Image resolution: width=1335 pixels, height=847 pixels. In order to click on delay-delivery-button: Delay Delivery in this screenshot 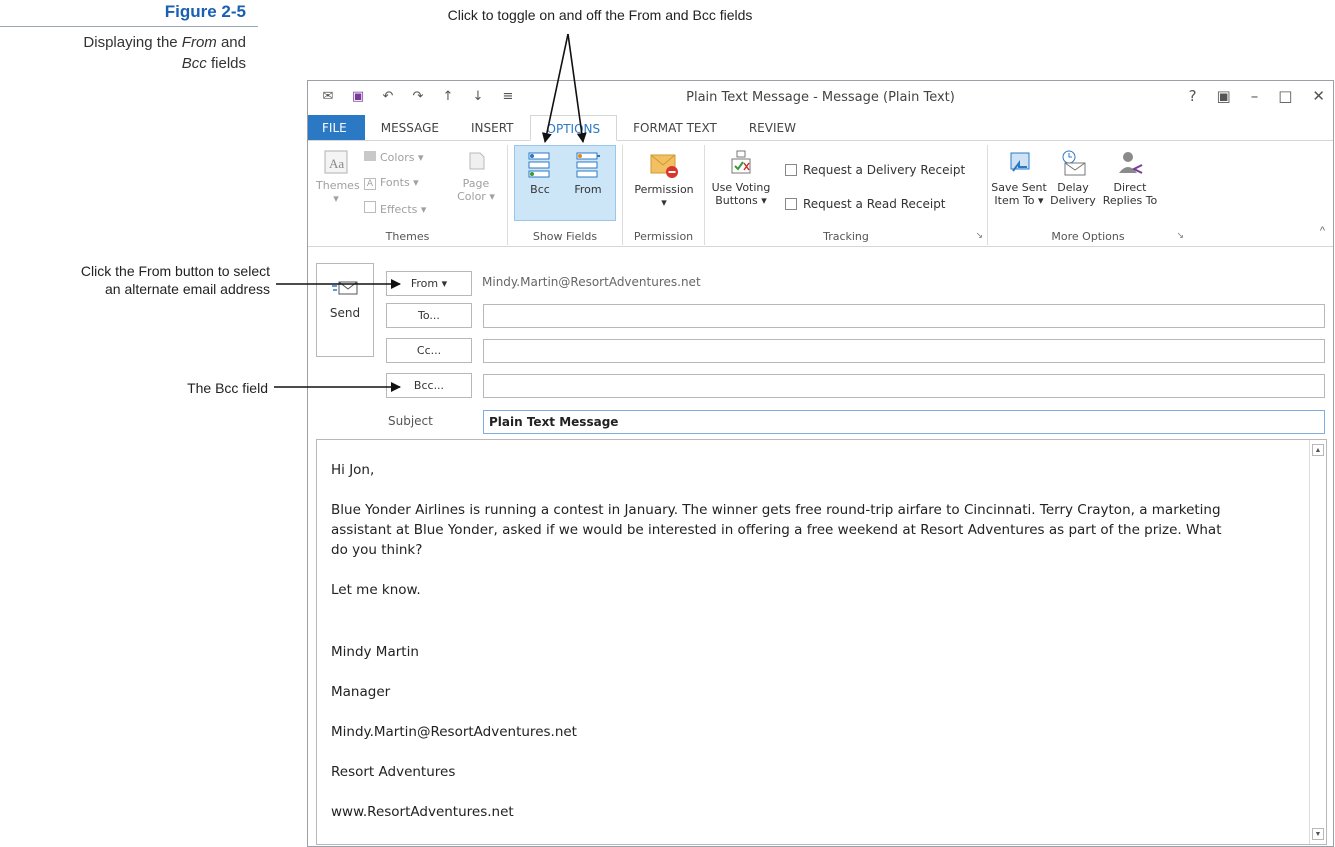, I will do `click(1073, 178)`.